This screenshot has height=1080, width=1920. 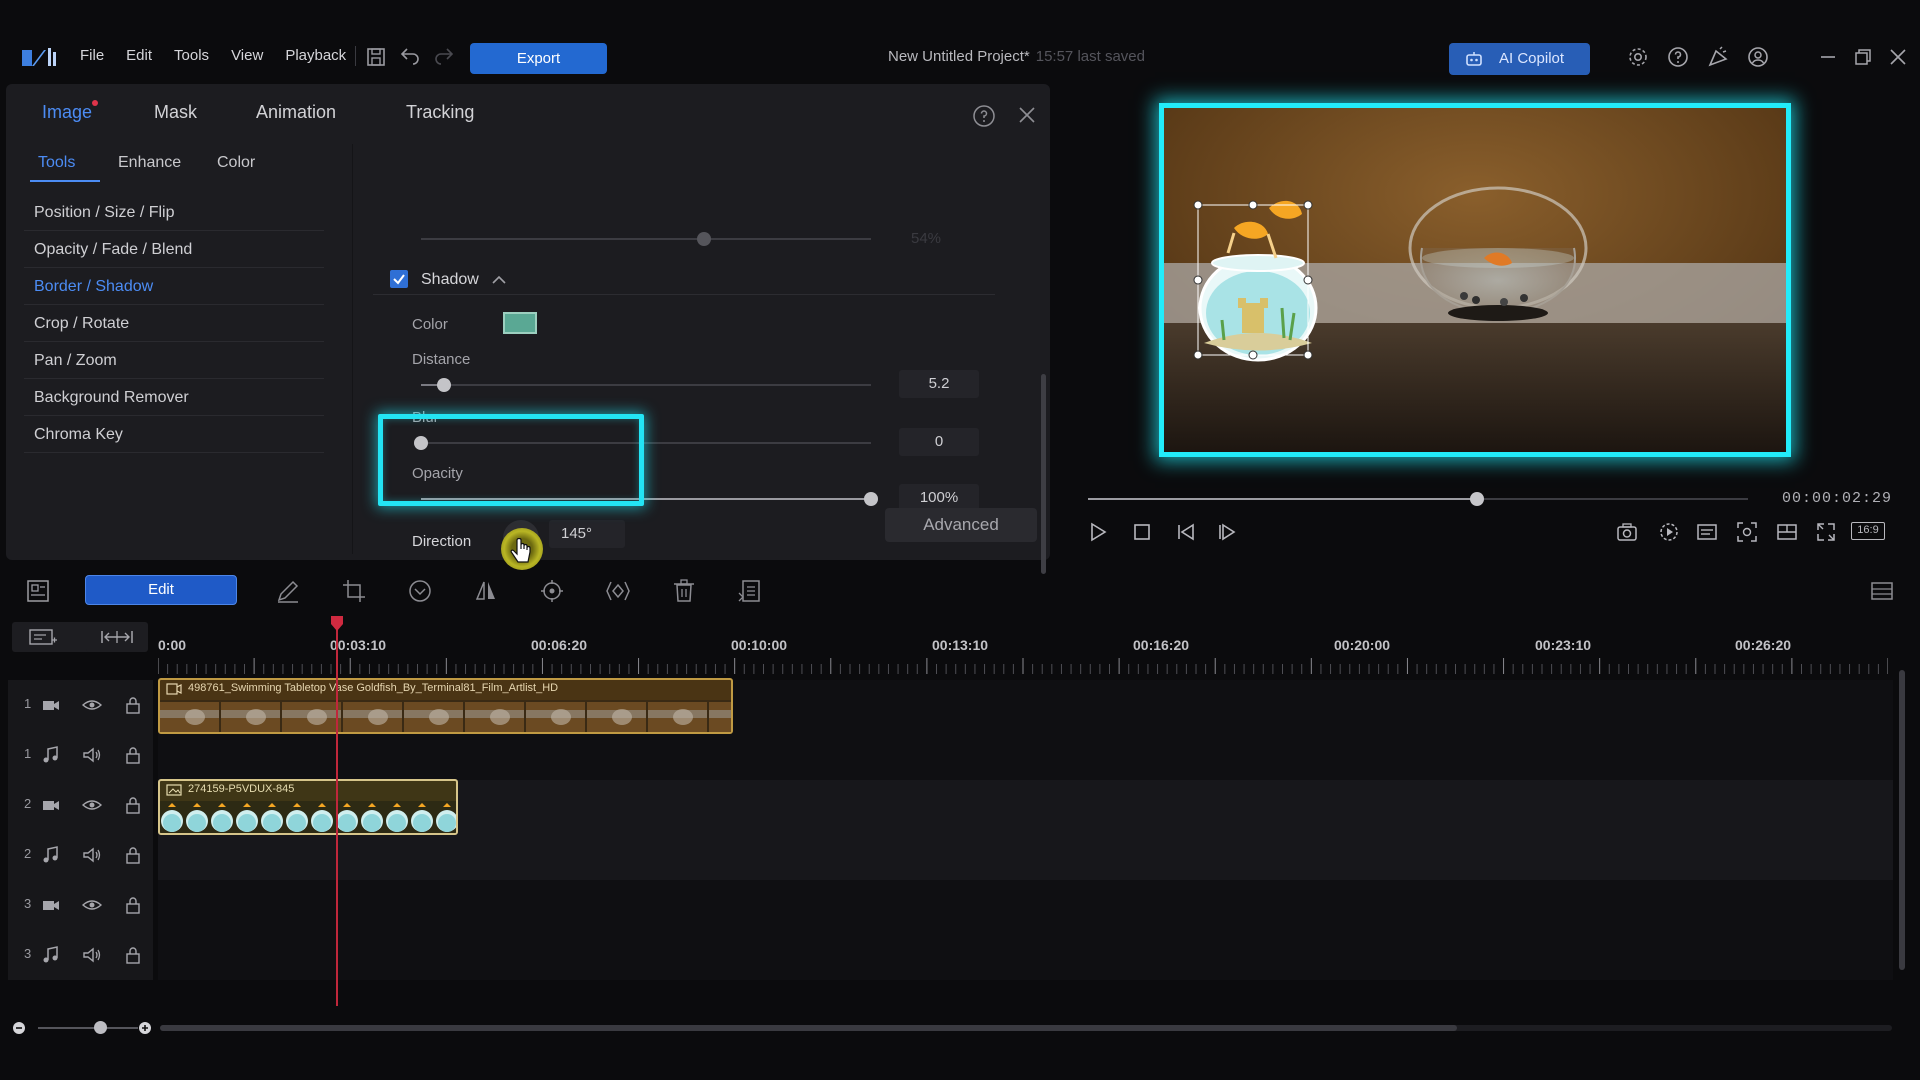 What do you see at coordinates (1707, 532) in the screenshot?
I see `subtitles-icon` at bounding box center [1707, 532].